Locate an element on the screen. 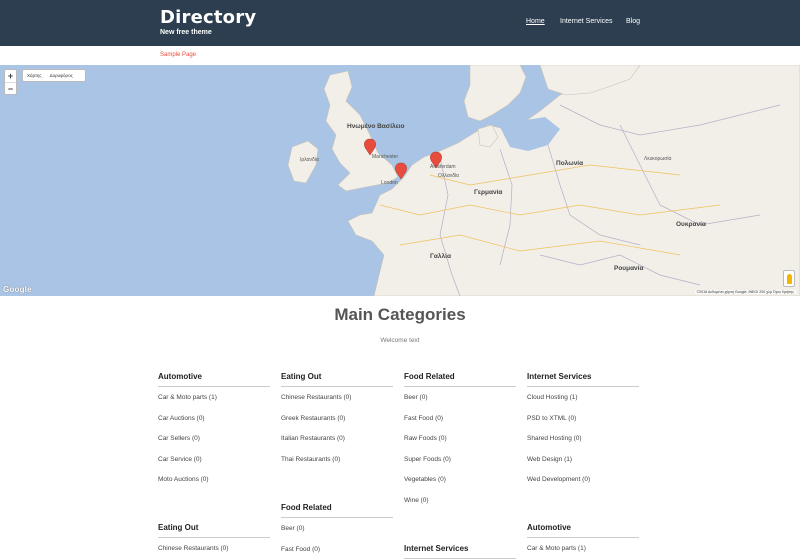 The image size is (800, 560). category-item: Wine (0) is located at coordinates (460, 507).